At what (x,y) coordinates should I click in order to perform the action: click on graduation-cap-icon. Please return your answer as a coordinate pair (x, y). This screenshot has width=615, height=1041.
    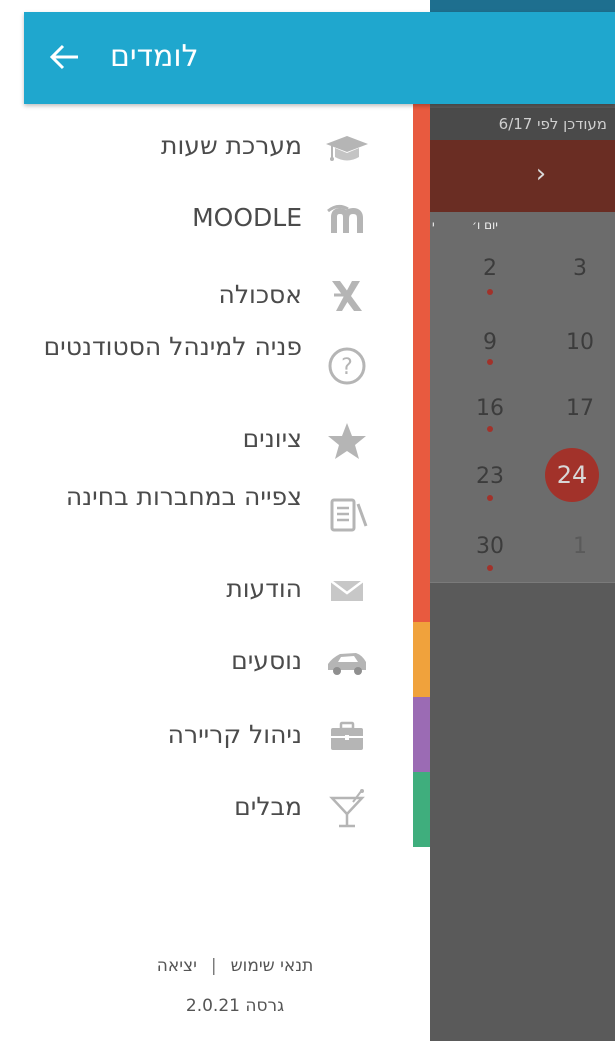
    Looking at the image, I should click on (347, 148).